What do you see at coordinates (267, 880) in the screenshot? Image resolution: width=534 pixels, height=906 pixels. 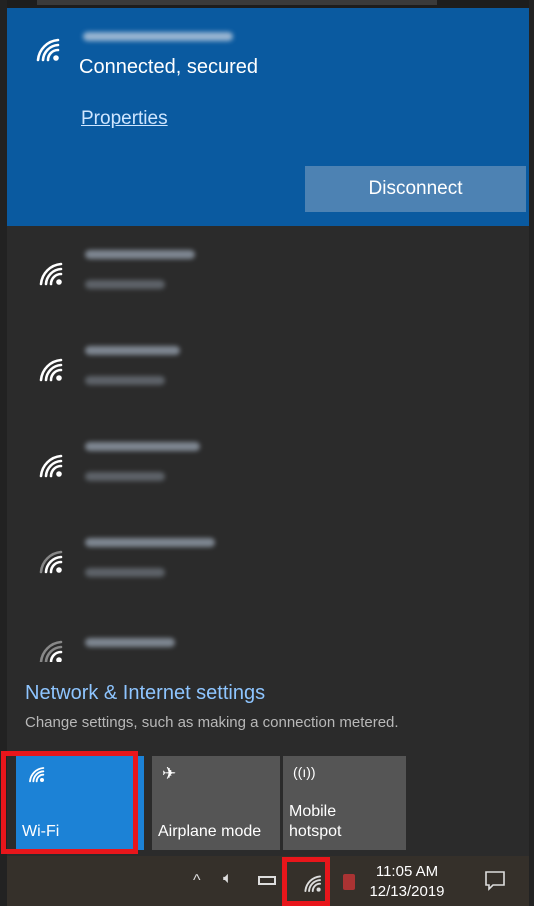 I see `battery-icon` at bounding box center [267, 880].